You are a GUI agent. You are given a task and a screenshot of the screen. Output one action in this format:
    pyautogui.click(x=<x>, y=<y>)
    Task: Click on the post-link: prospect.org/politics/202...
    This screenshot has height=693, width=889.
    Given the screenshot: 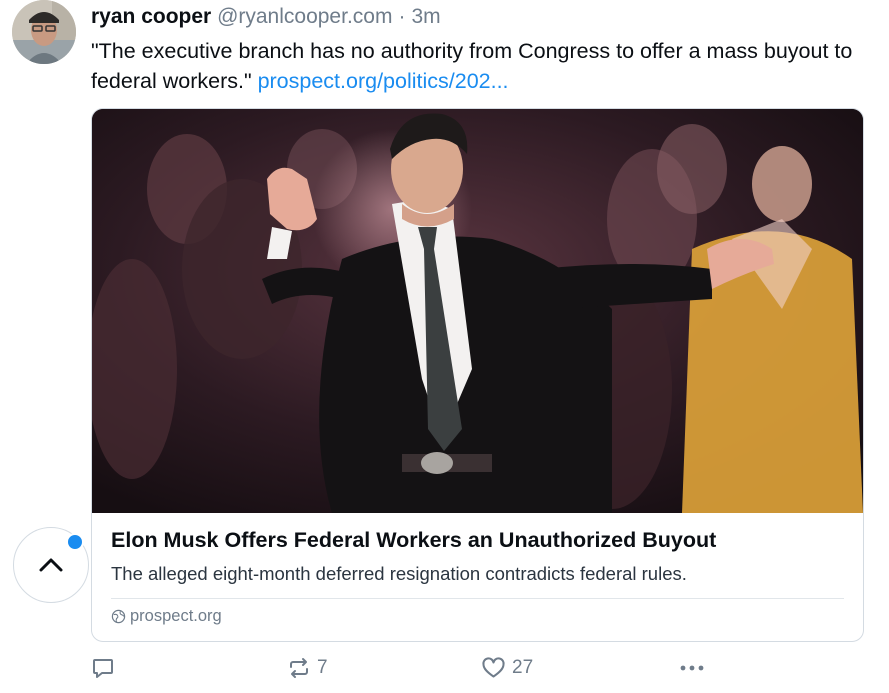 What is the action you would take?
    pyautogui.click(x=383, y=81)
    